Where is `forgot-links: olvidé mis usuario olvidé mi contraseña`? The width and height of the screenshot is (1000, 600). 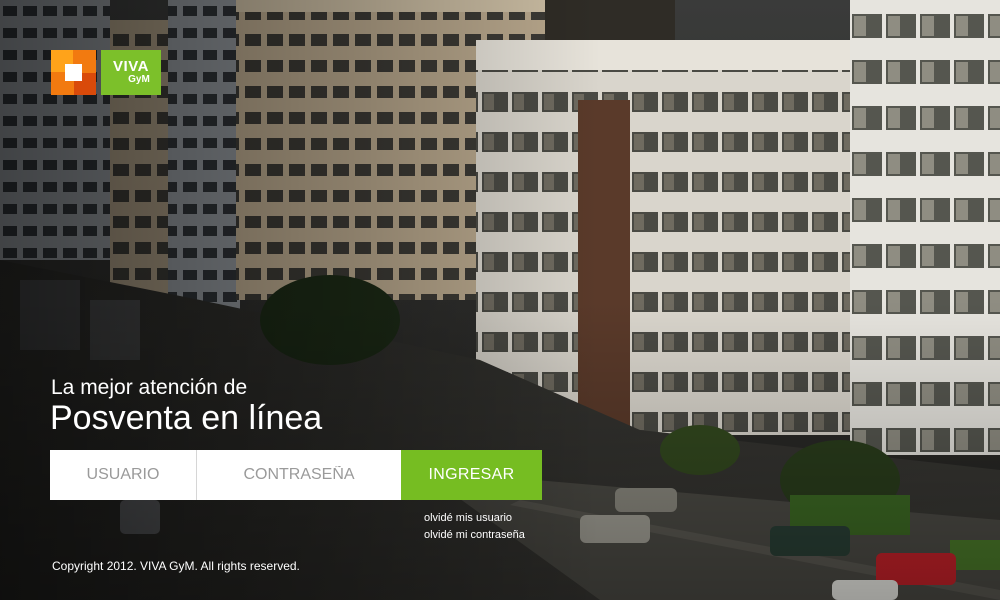 forgot-links: olvidé mis usuario olvidé mi contraseña is located at coordinates (474, 527).